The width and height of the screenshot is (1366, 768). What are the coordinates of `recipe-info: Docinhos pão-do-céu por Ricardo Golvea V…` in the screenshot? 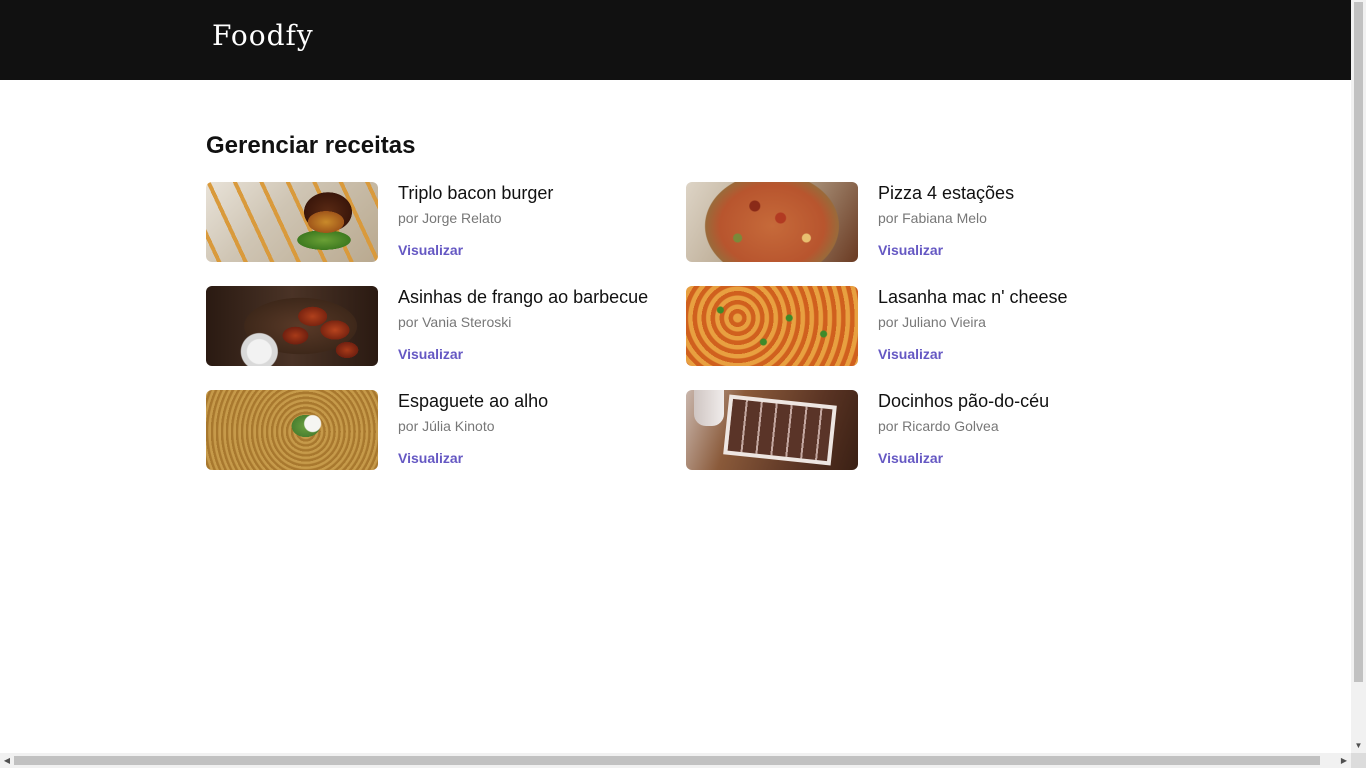 It's located at (963, 428).